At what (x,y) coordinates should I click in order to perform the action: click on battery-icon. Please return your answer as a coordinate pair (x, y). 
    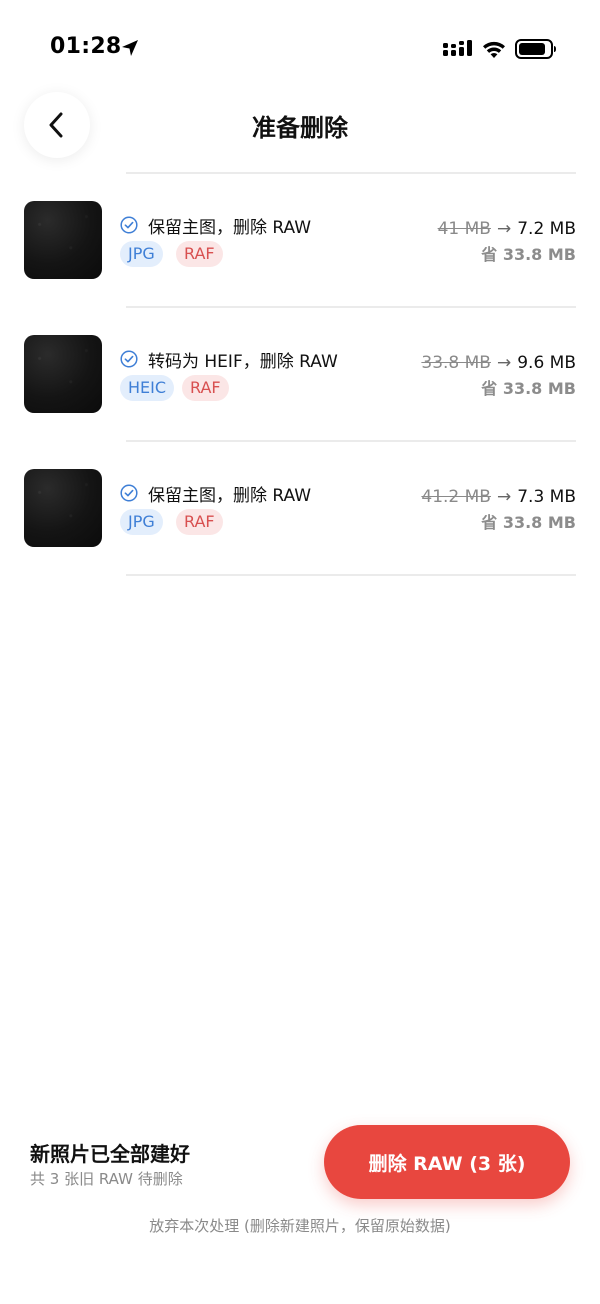
    Looking at the image, I should click on (535, 49).